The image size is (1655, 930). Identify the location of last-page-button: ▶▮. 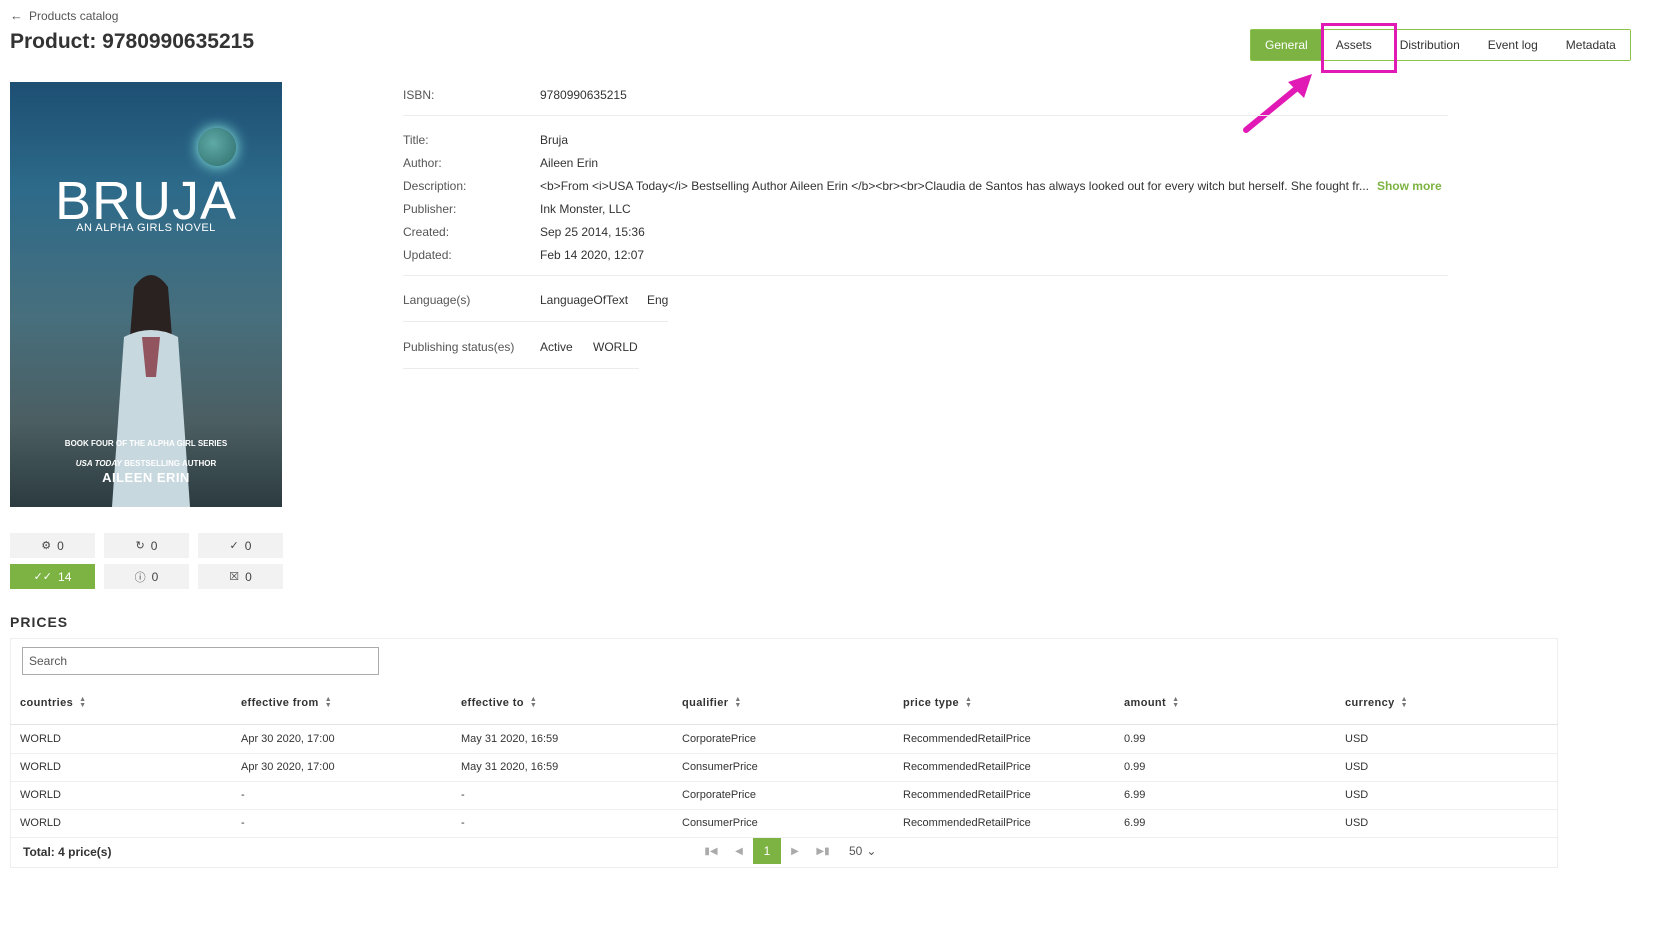
(823, 851).